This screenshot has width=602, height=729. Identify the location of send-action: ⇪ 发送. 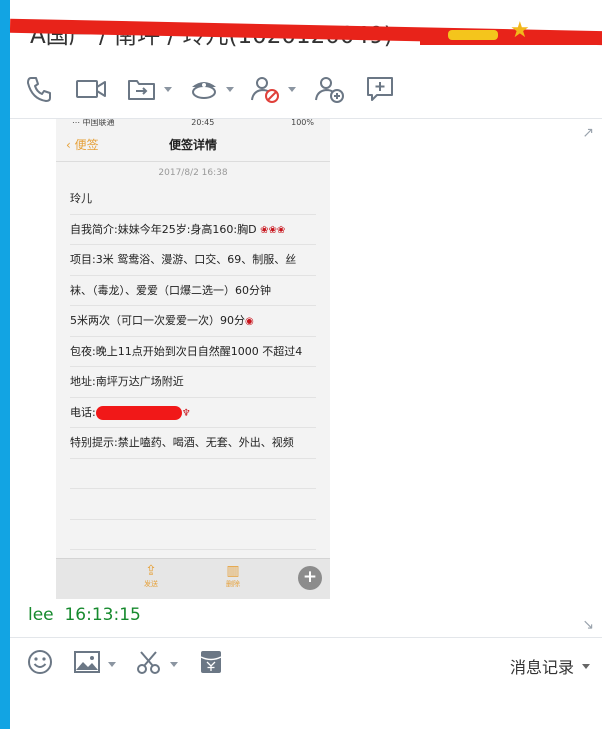
(151, 575).